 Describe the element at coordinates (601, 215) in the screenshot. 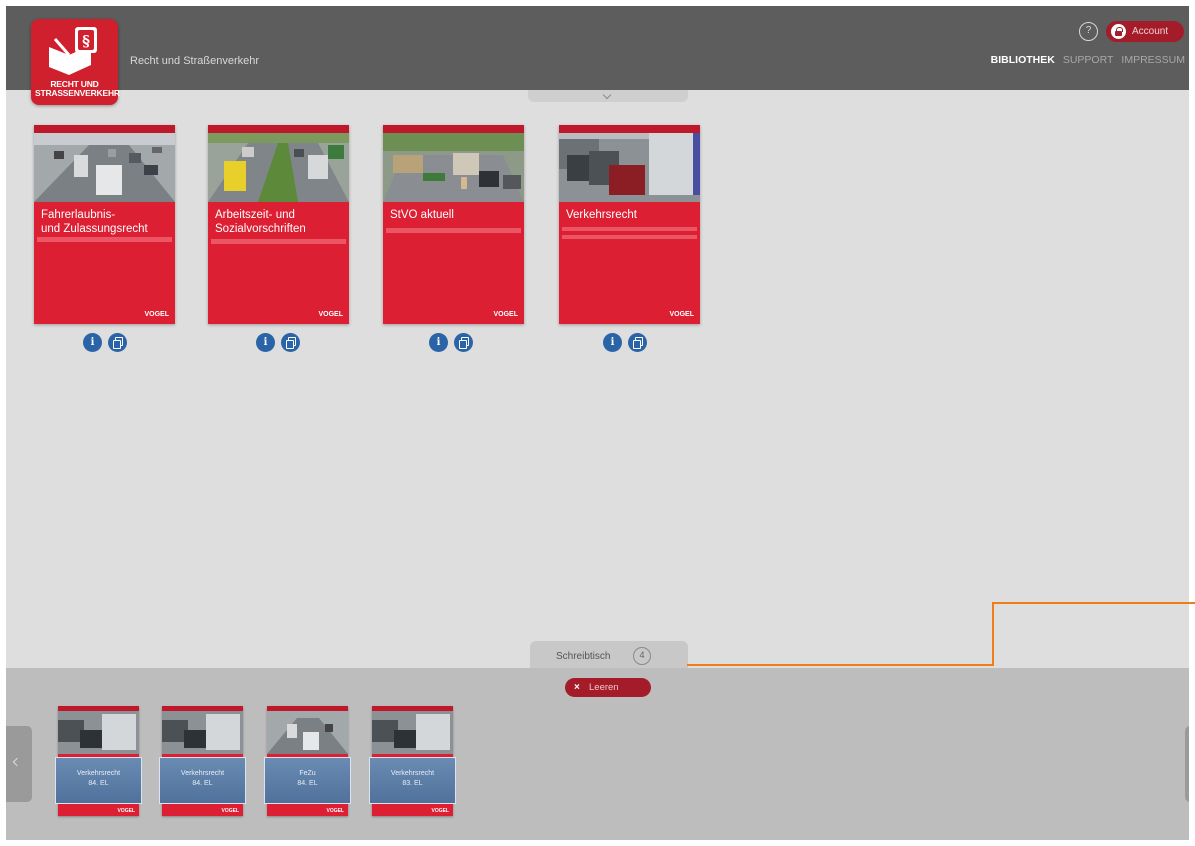

I see `book-title: Verkehrsrecht` at that location.